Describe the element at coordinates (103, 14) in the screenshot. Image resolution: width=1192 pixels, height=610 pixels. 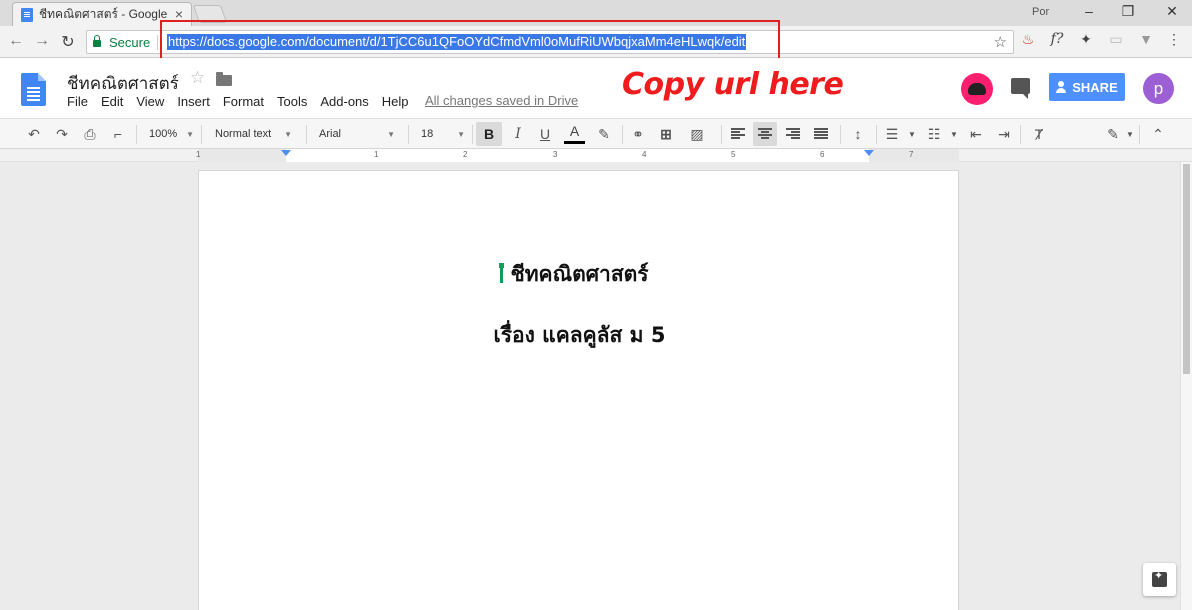
I see `tab-title: ชีทคณิตศาสตร์ - Google Docs` at that location.